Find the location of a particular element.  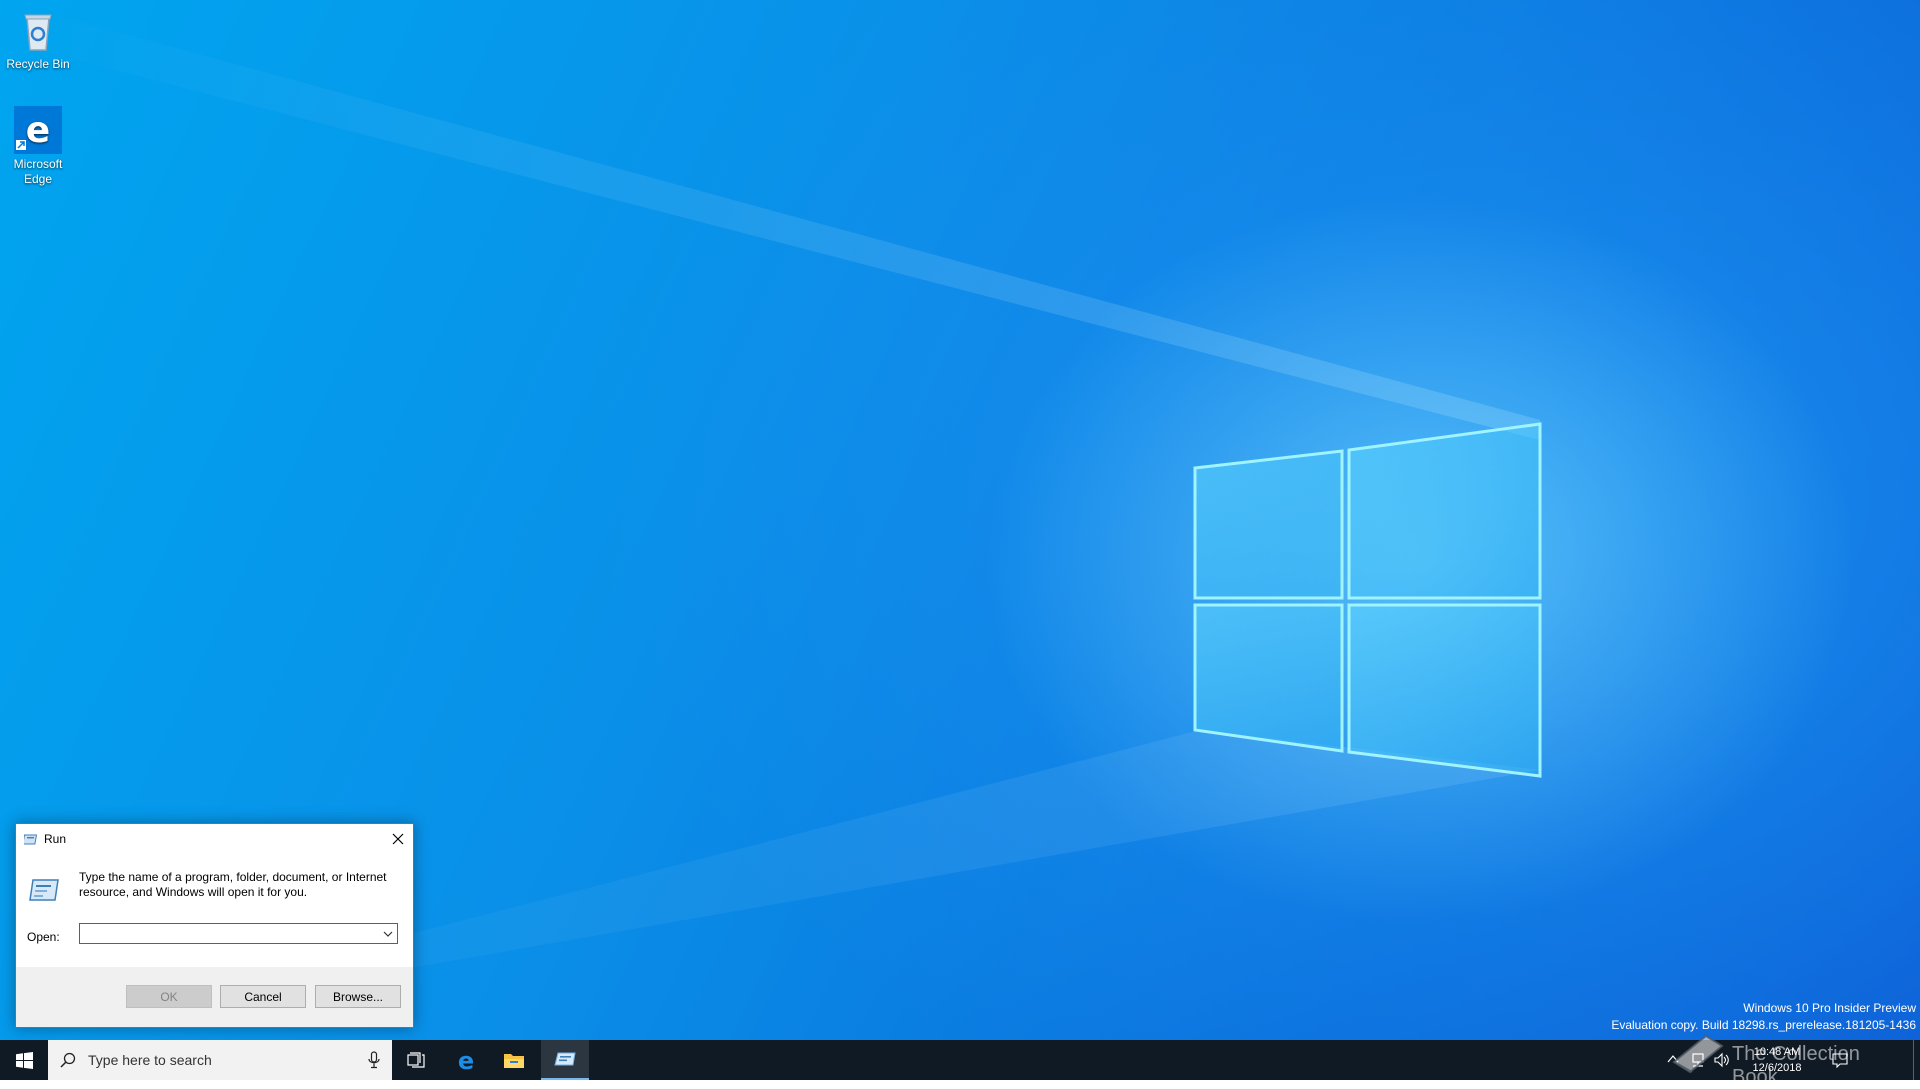

run-program-icon is located at coordinates (44, 891).